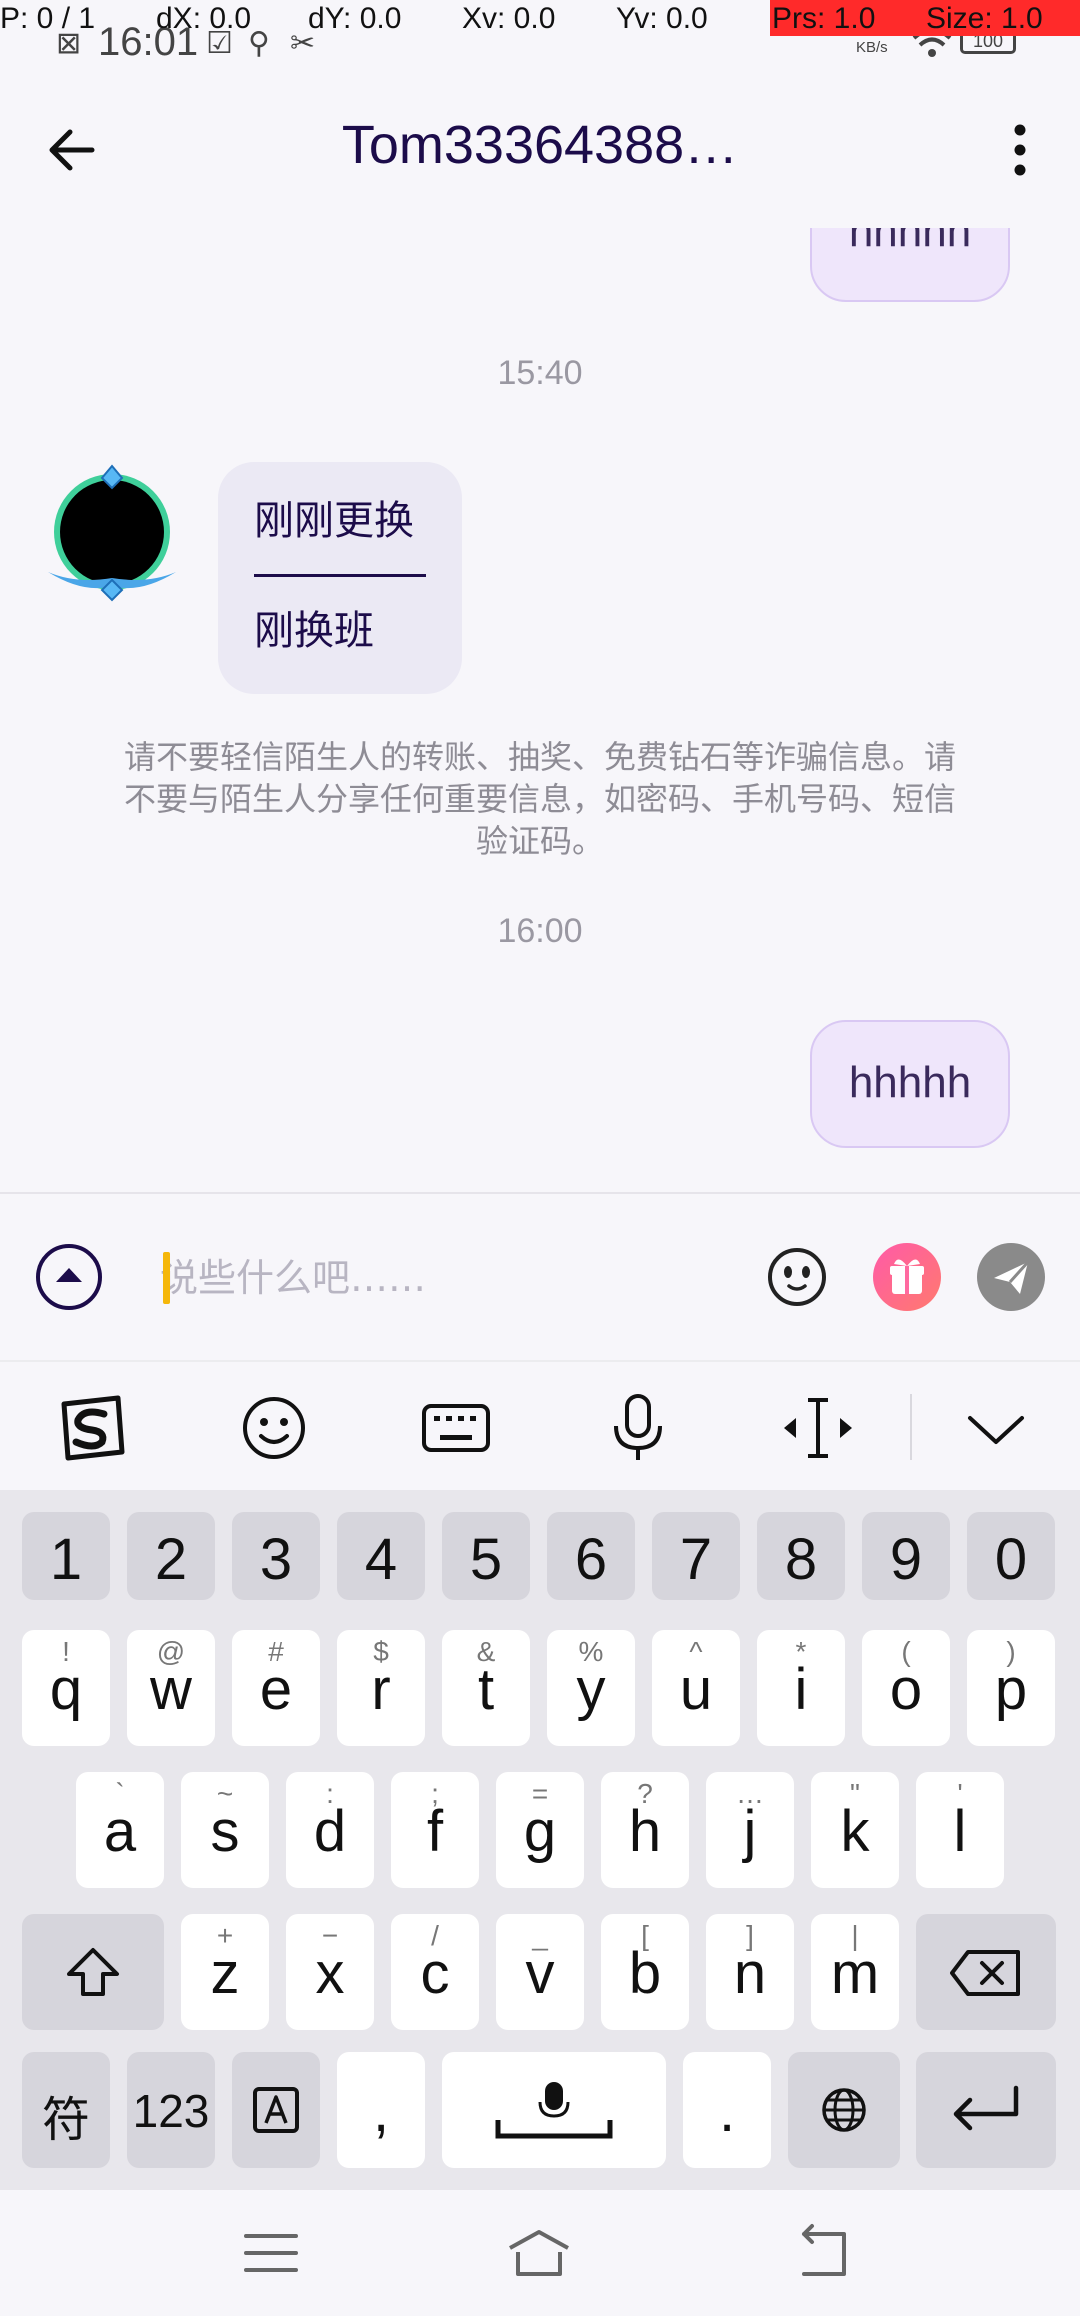  What do you see at coordinates (540, 373) in the screenshot?
I see `timestamp: 15:40` at bounding box center [540, 373].